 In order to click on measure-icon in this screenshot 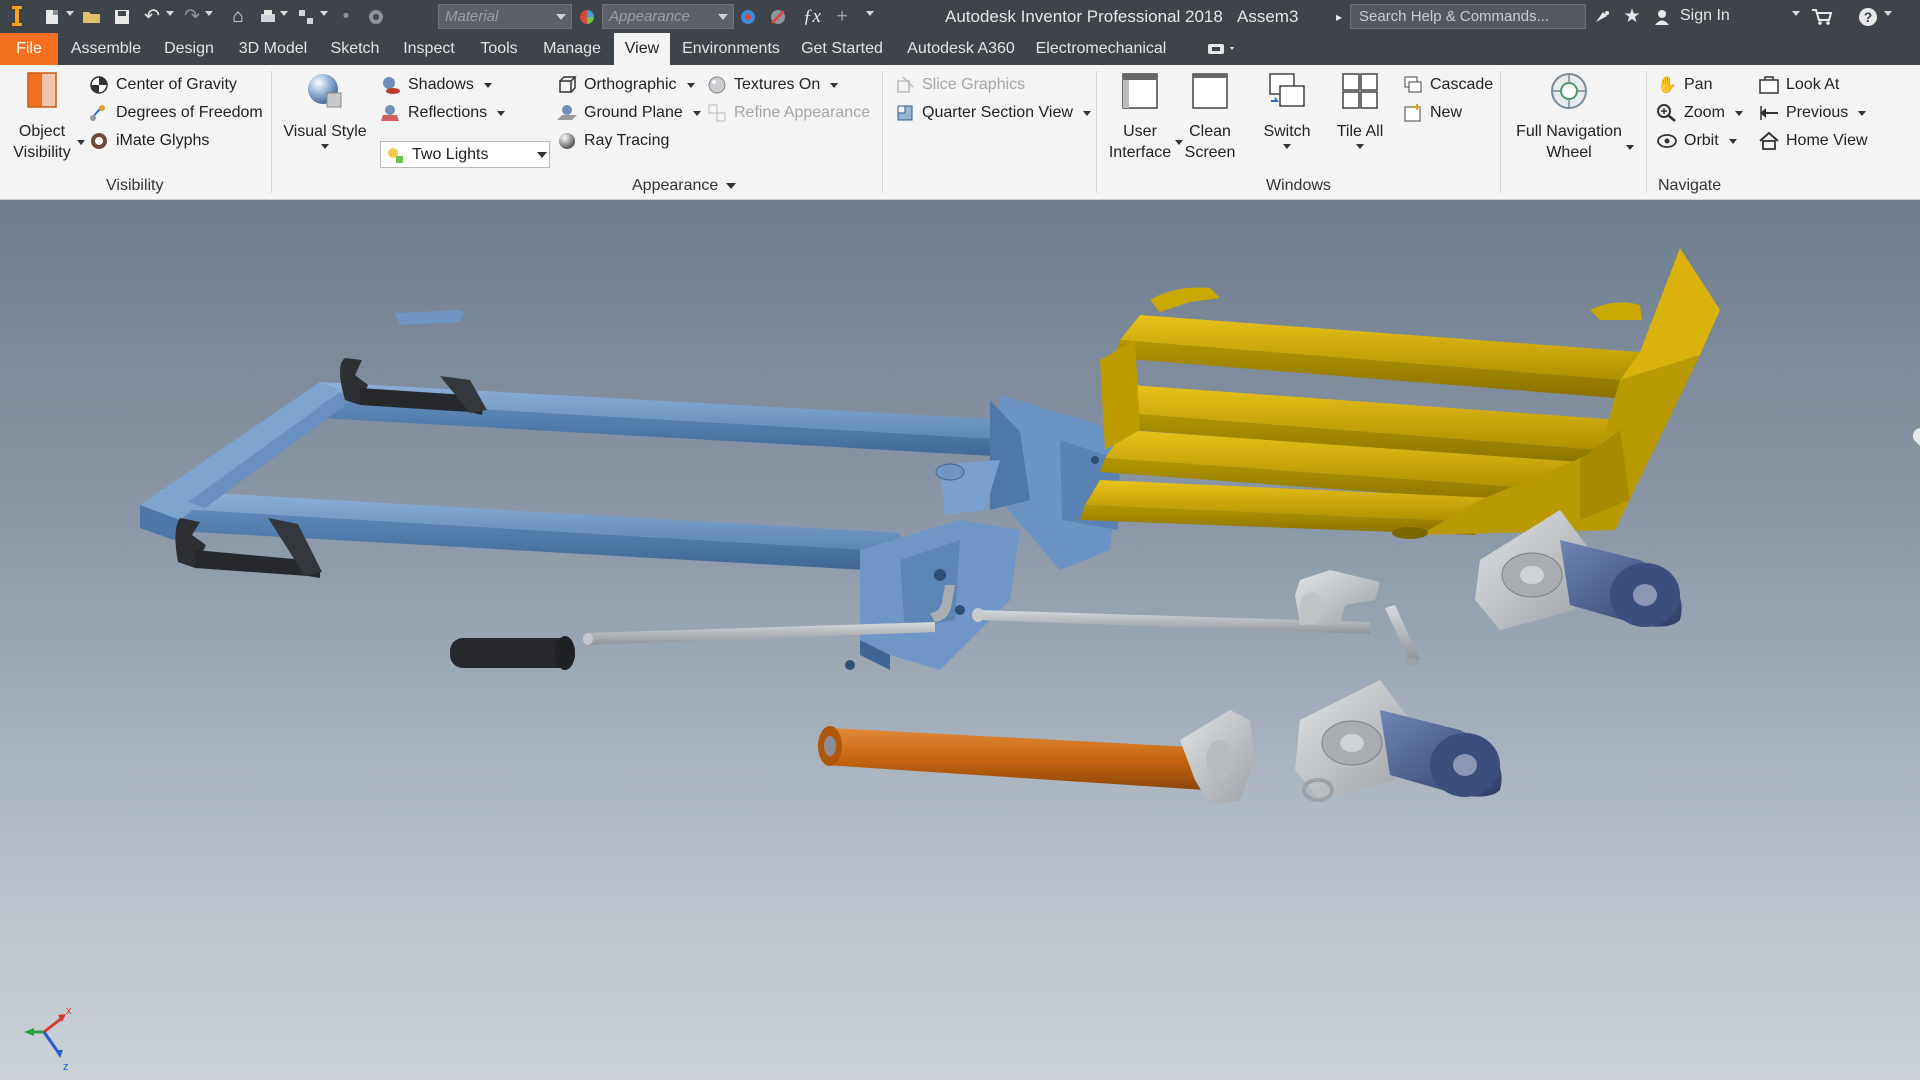, I will do `click(306, 16)`.